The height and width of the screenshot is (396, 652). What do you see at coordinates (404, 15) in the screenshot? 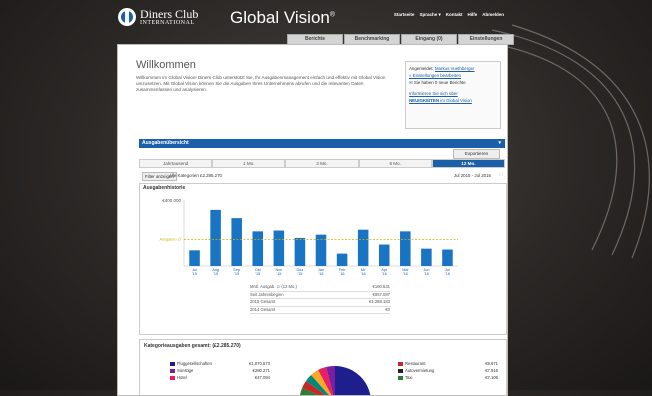
I see `link-startseite: Startseite` at bounding box center [404, 15].